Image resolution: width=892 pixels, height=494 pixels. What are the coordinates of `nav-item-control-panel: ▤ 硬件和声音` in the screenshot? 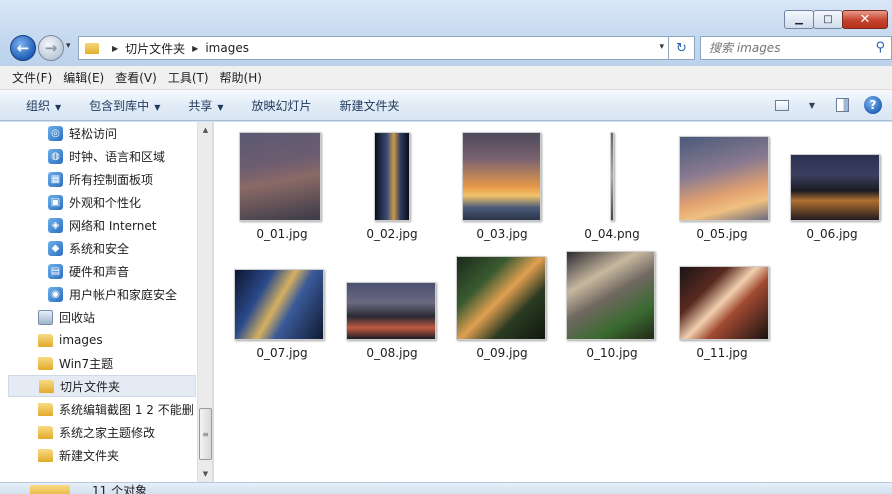 It's located at (98, 271).